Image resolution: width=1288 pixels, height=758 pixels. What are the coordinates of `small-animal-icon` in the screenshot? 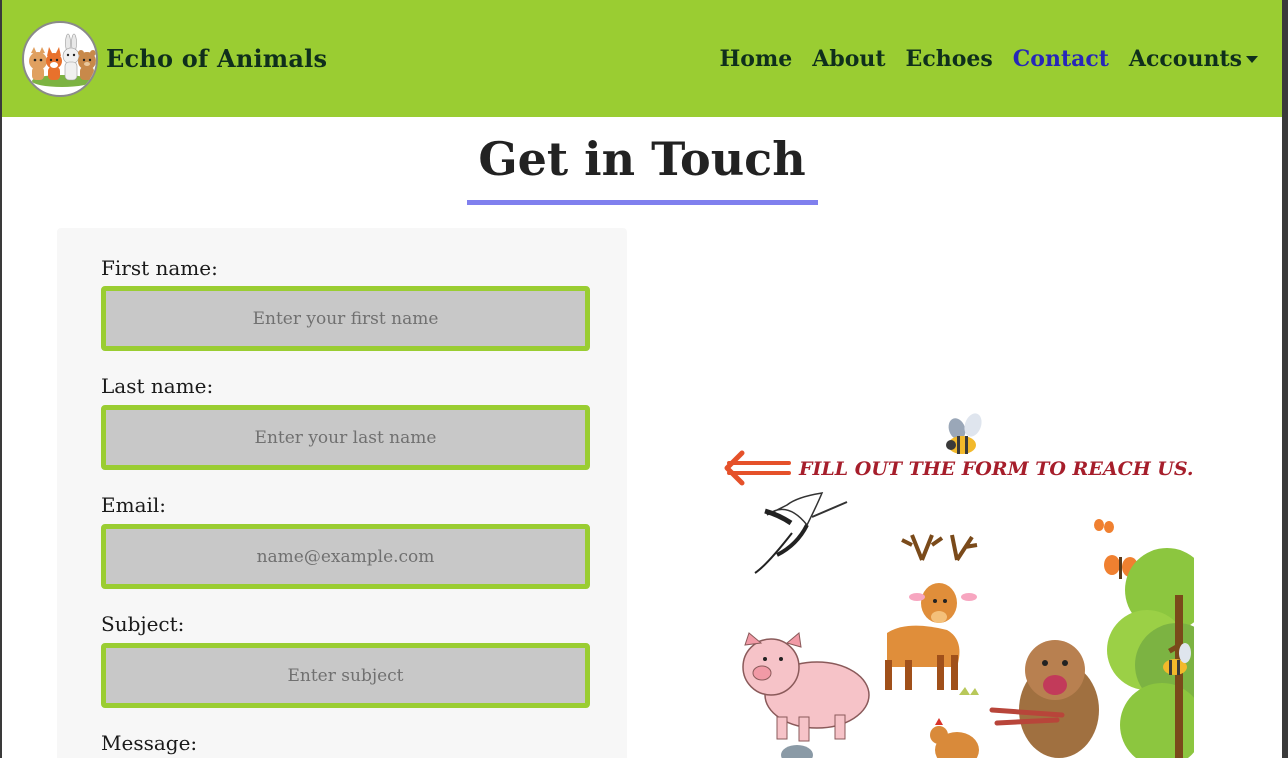 It's located at (797, 751).